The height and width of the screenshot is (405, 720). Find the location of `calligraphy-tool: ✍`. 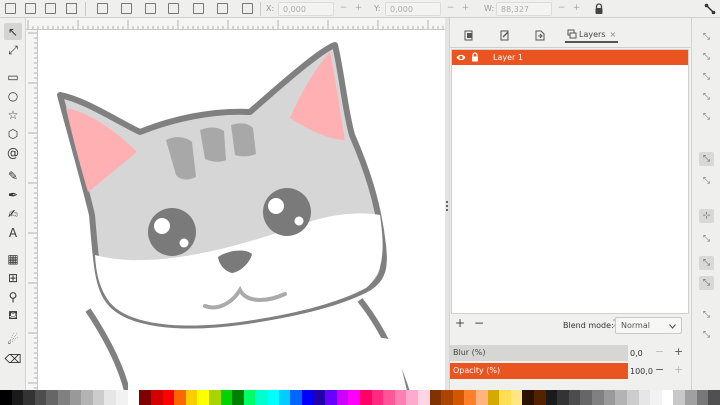

calligraphy-tool: ✍ is located at coordinates (13, 213).